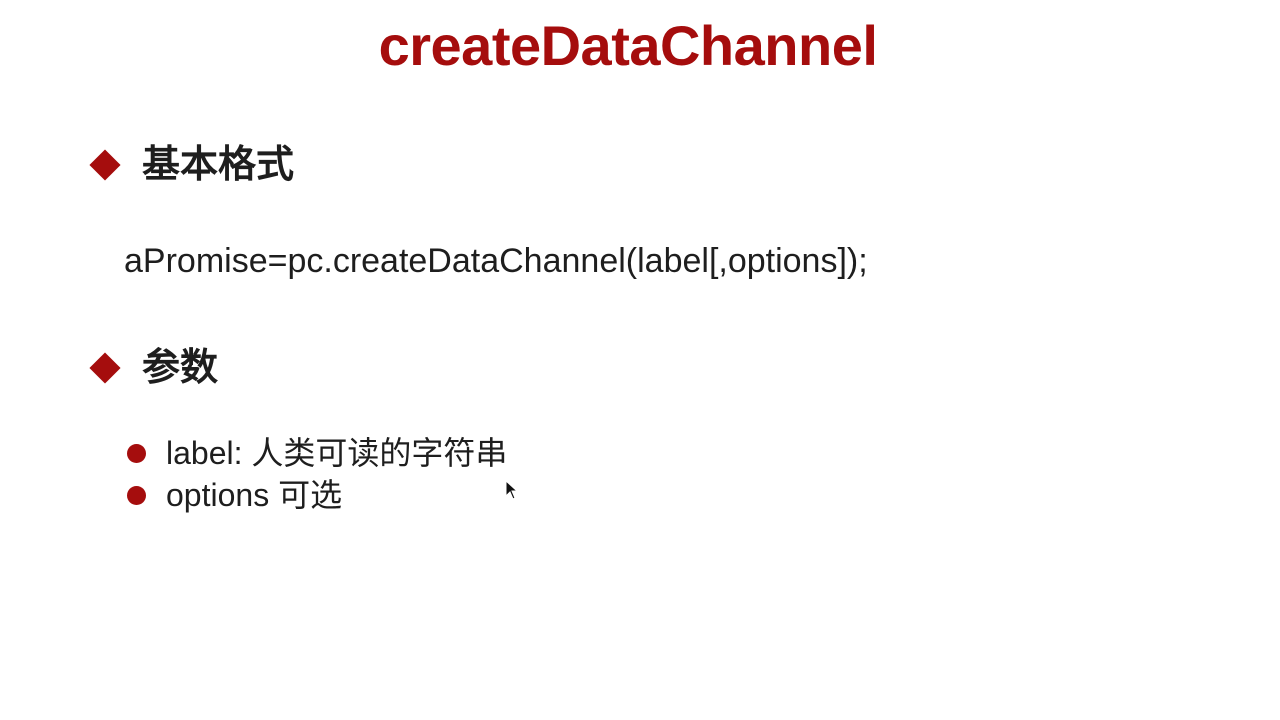  Describe the element at coordinates (337, 453) in the screenshot. I see `parameter-label-text: label: 人类可读的字符串` at that location.